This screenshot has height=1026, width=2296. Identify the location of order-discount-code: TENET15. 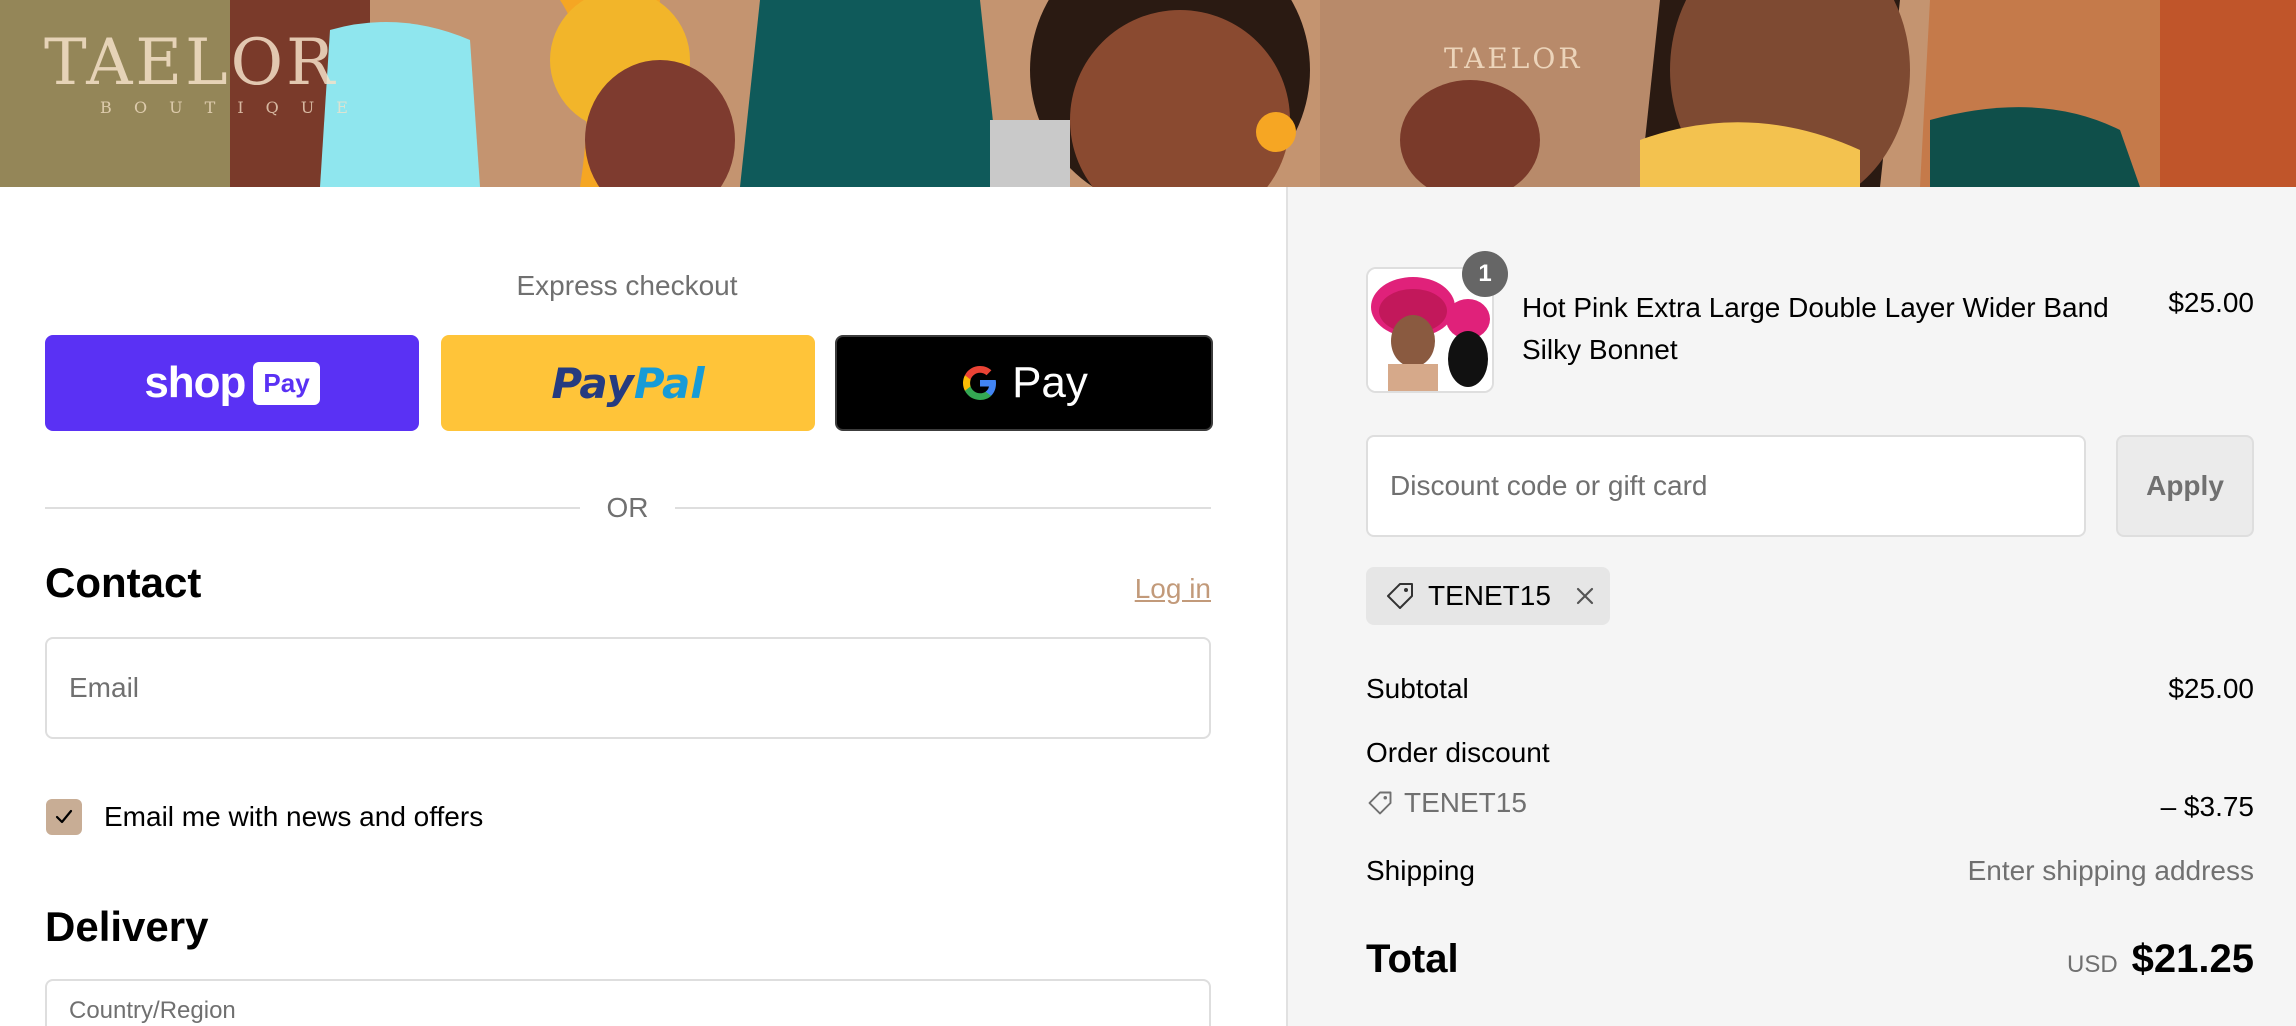
(1446, 803).